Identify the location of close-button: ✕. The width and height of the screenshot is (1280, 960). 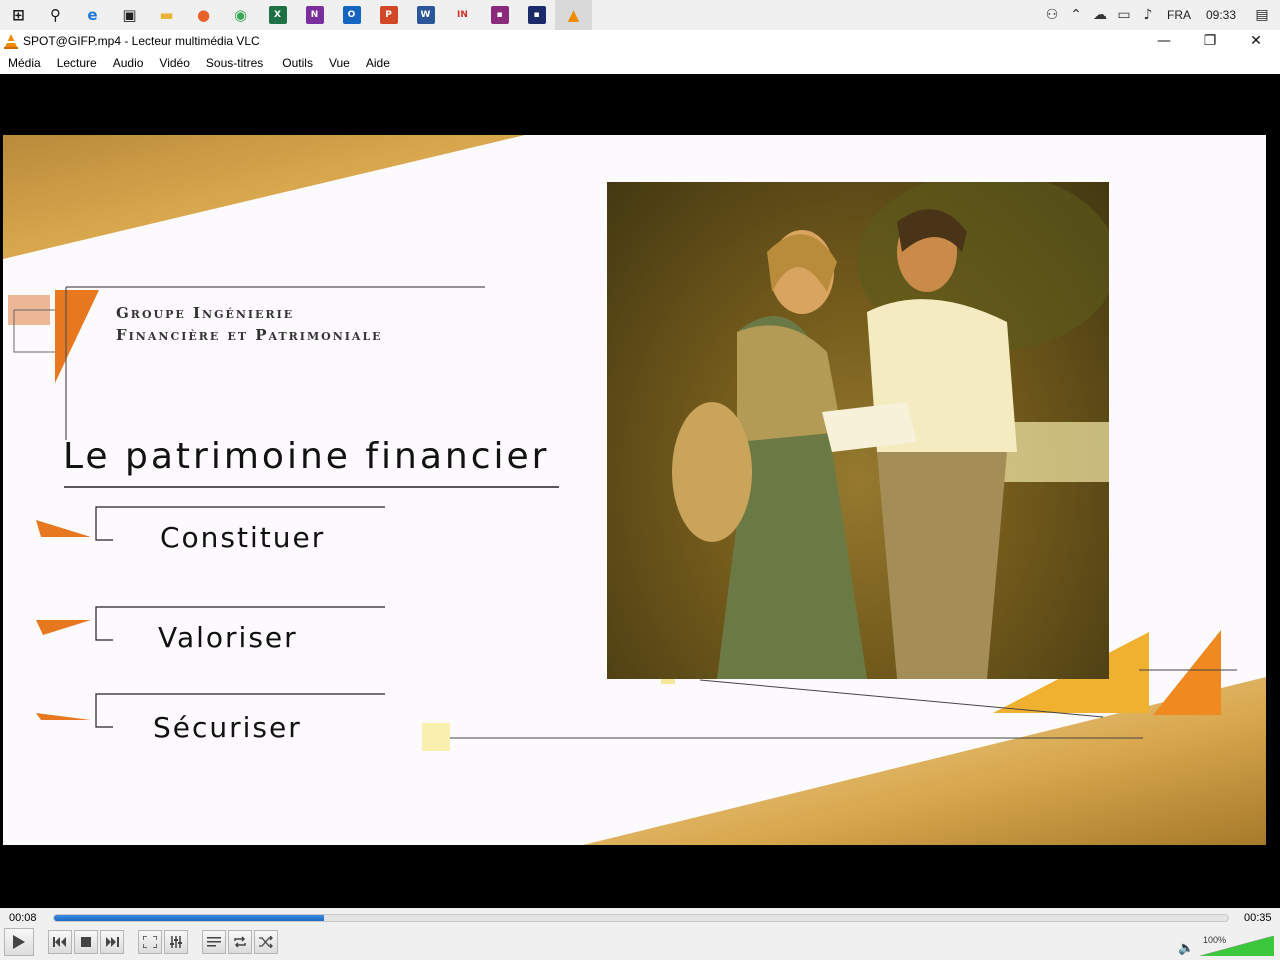
(1256, 41).